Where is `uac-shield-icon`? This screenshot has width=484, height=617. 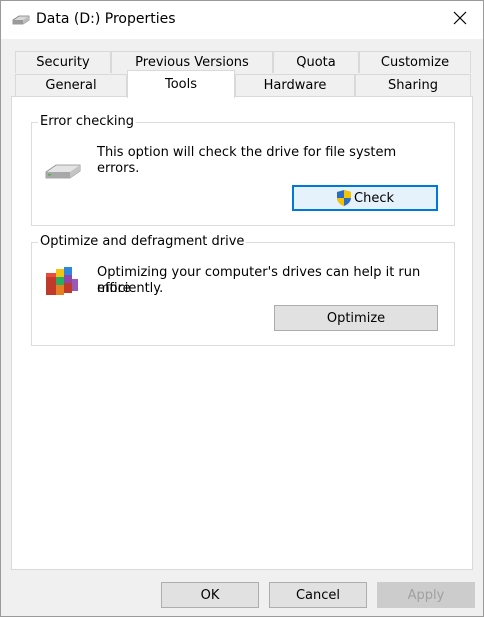 uac-shield-icon is located at coordinates (344, 198).